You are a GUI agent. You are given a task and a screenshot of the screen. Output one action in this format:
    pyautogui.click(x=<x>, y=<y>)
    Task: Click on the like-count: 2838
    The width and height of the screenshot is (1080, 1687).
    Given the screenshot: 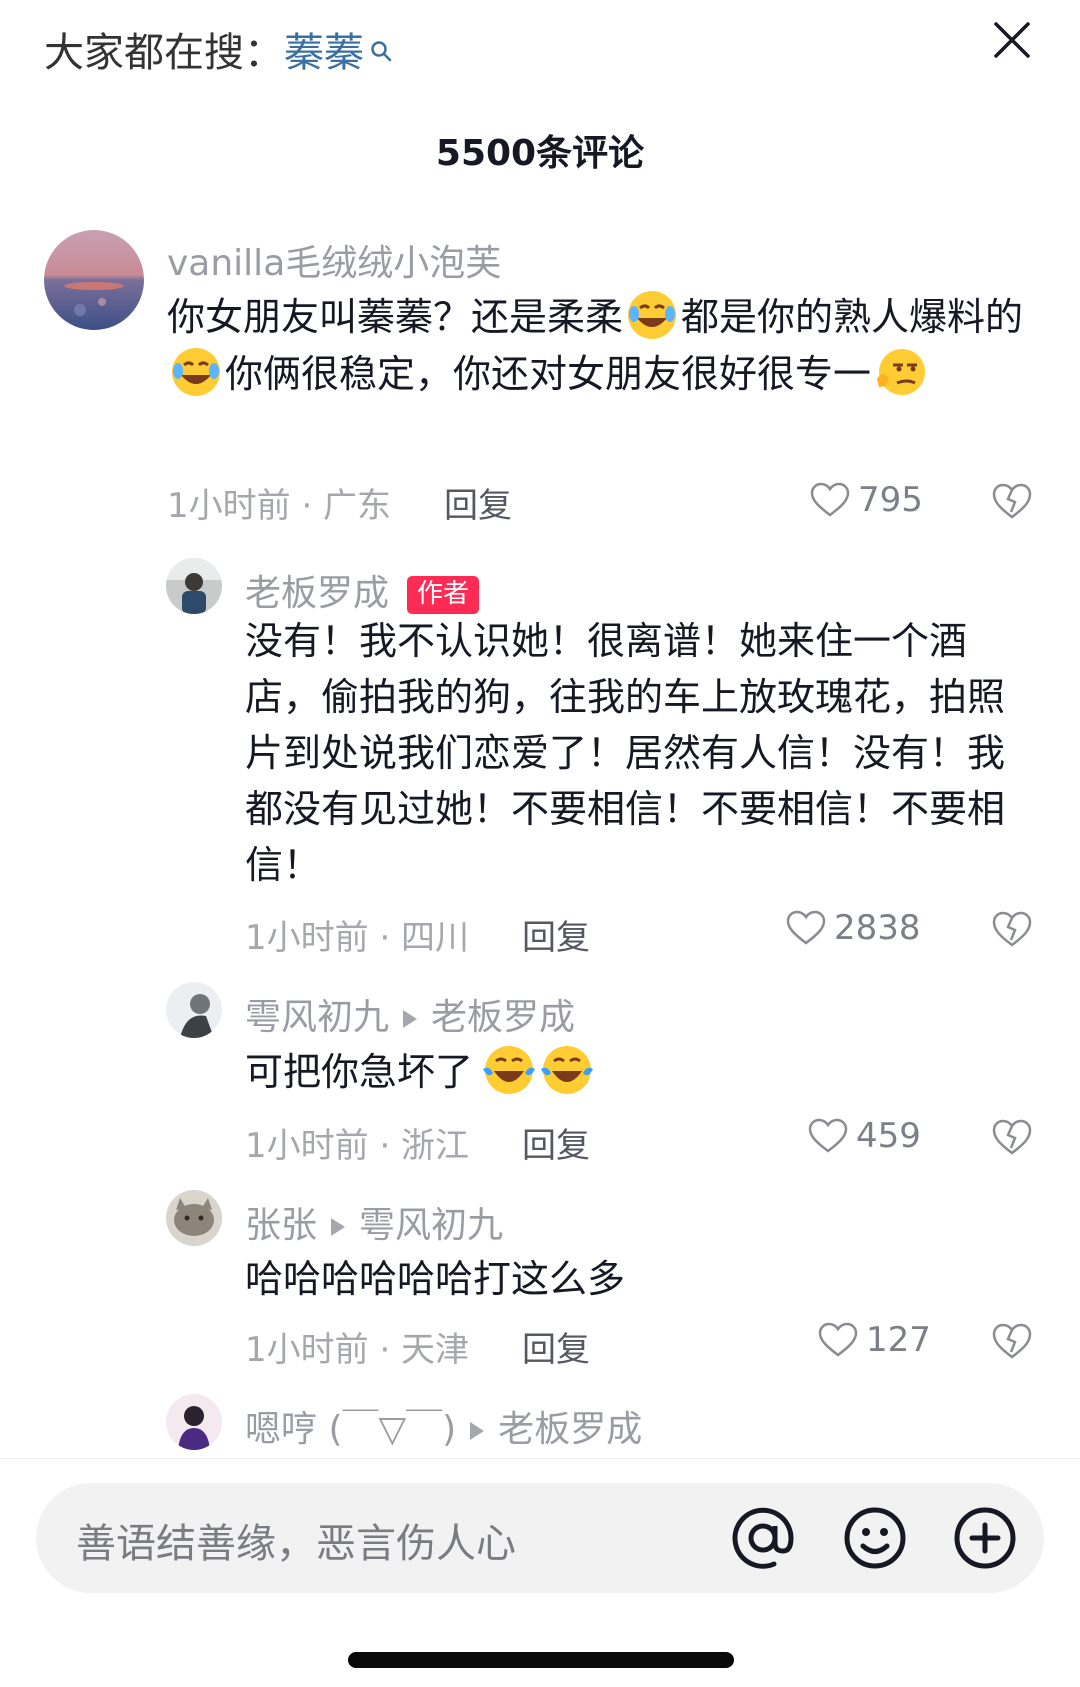 What is the action you would take?
    pyautogui.click(x=877, y=928)
    